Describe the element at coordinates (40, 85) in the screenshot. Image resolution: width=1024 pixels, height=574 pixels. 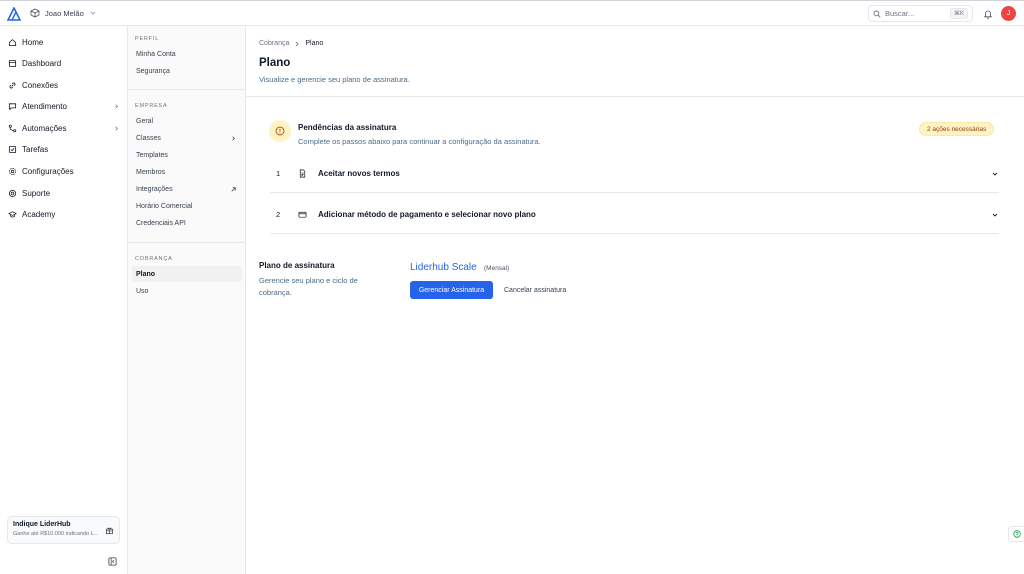
I see `nav-item-label: Conexões` at that location.